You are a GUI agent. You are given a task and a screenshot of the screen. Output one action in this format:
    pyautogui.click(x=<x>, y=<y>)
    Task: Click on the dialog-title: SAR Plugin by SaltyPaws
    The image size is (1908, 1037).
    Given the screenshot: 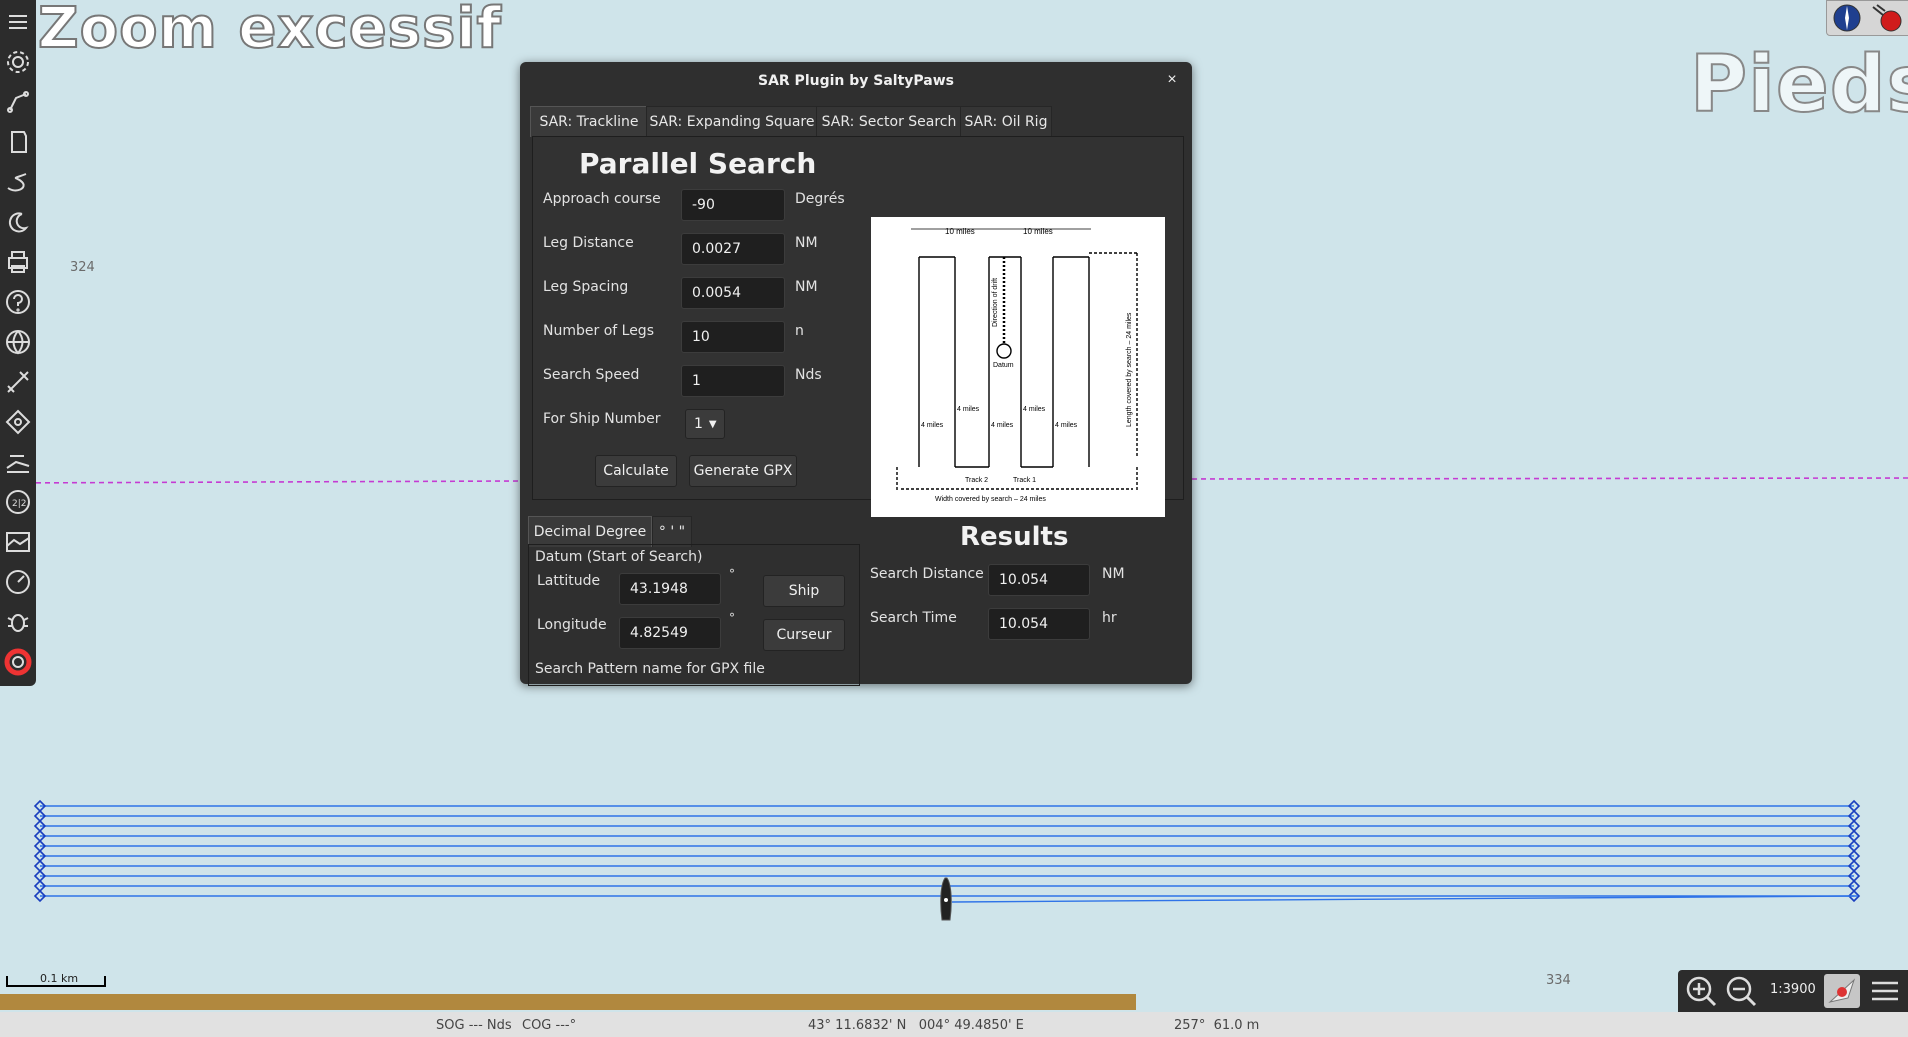 What is the action you would take?
    pyautogui.click(x=856, y=81)
    